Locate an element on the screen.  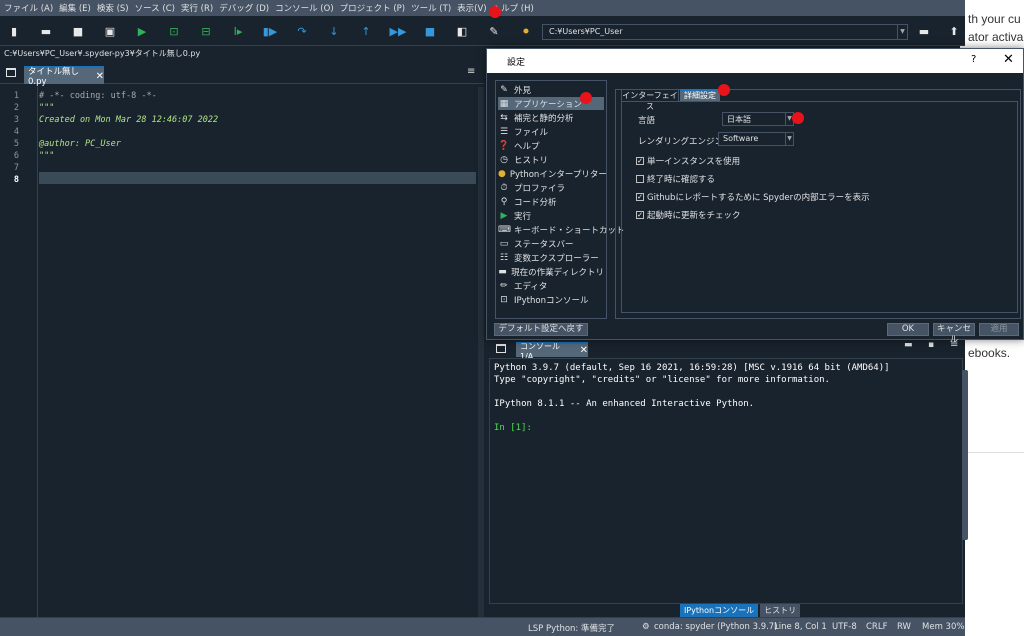
menu-file: ファイル (A) is located at coordinates (28, 8).